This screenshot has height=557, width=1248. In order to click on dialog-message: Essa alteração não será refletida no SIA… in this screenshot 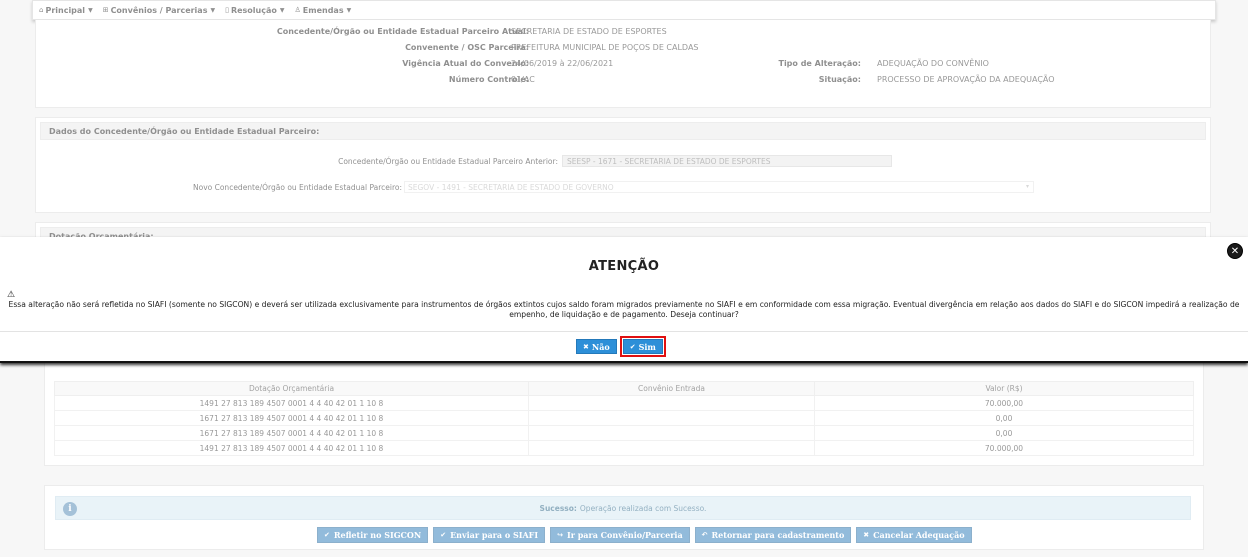, I will do `click(624, 309)`.